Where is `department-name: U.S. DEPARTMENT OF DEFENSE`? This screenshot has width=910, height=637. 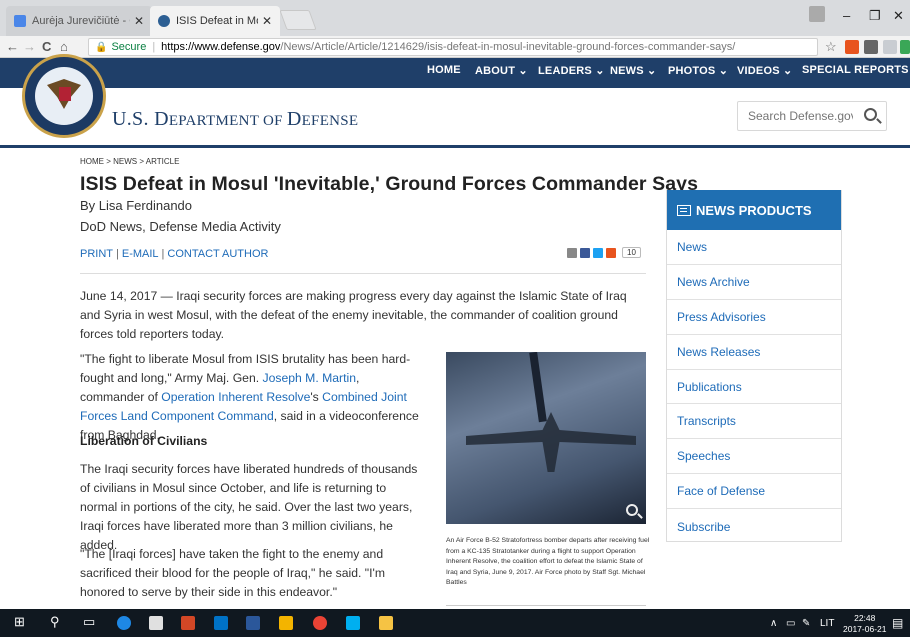
department-name: U.S. DEPARTMENT OF DEFENSE is located at coordinates (235, 119).